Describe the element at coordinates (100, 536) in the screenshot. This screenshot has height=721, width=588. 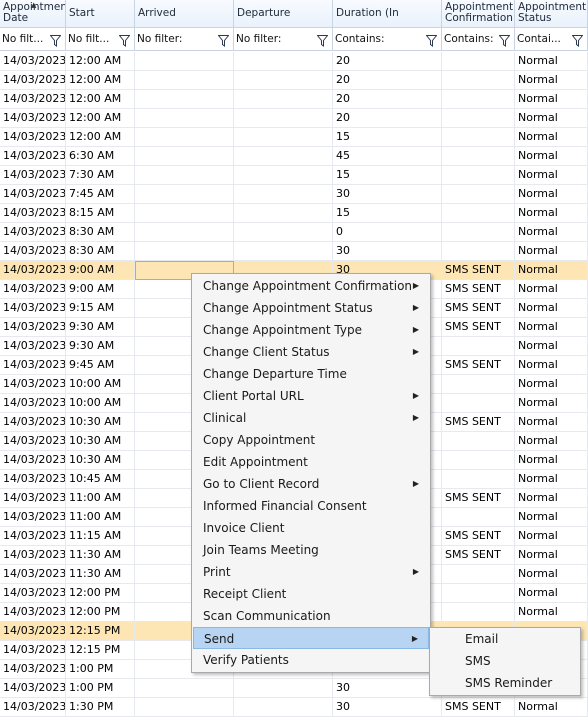
I see `table-cell: 11:15 AM` at that location.